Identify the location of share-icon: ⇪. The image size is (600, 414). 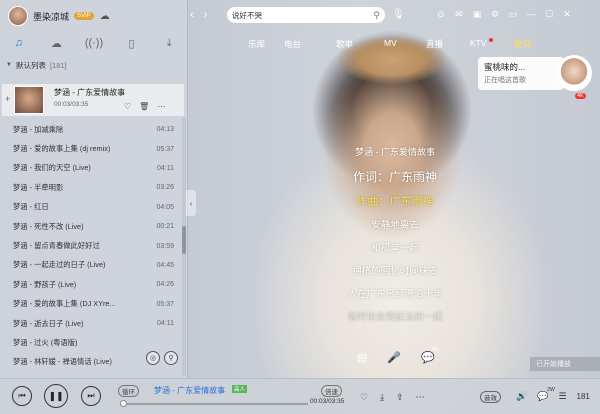
(400, 397).